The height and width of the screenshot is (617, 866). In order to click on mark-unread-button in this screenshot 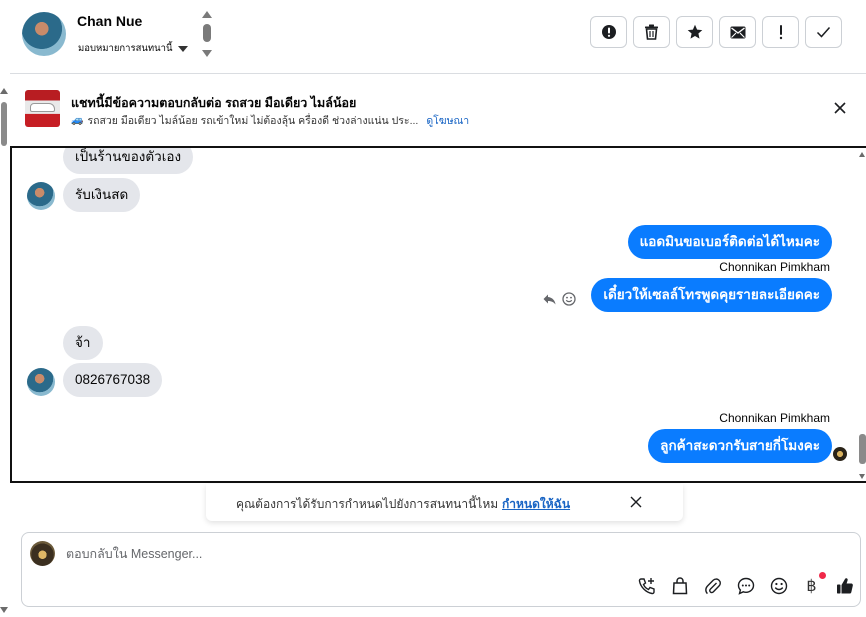, I will do `click(737, 32)`.